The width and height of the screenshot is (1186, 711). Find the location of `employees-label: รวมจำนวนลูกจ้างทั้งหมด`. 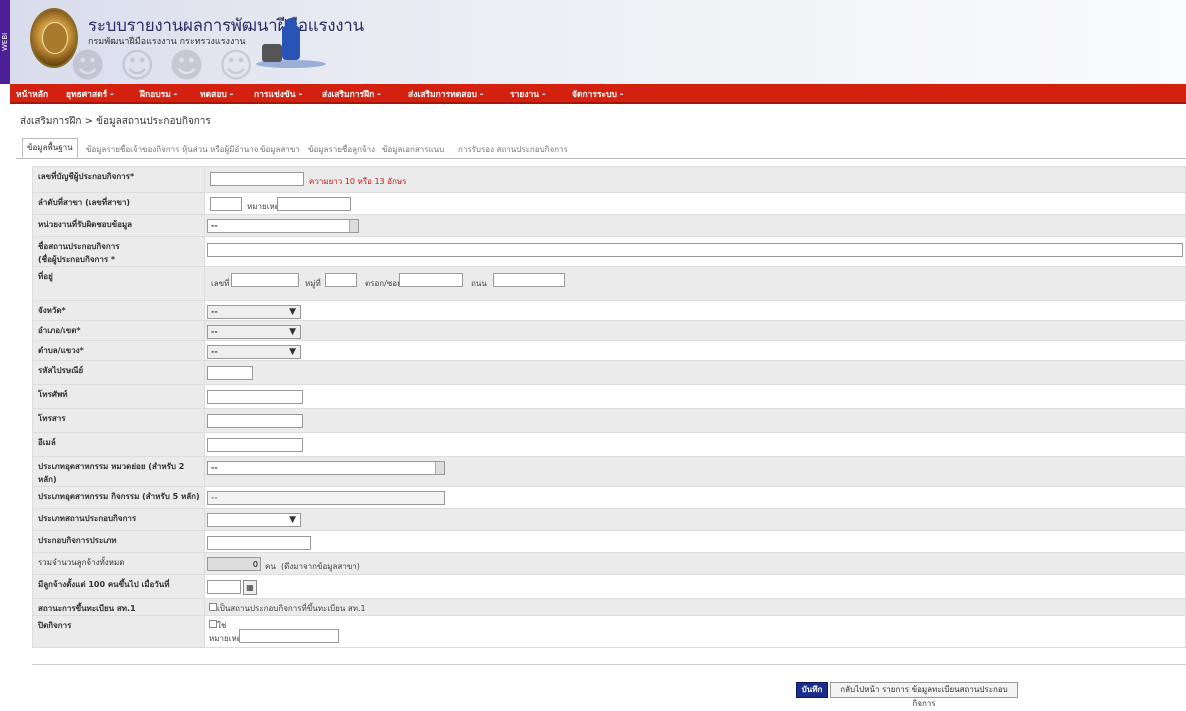

employees-label: รวมจำนวนลูกจ้างทั้งหมด is located at coordinates (118, 563).